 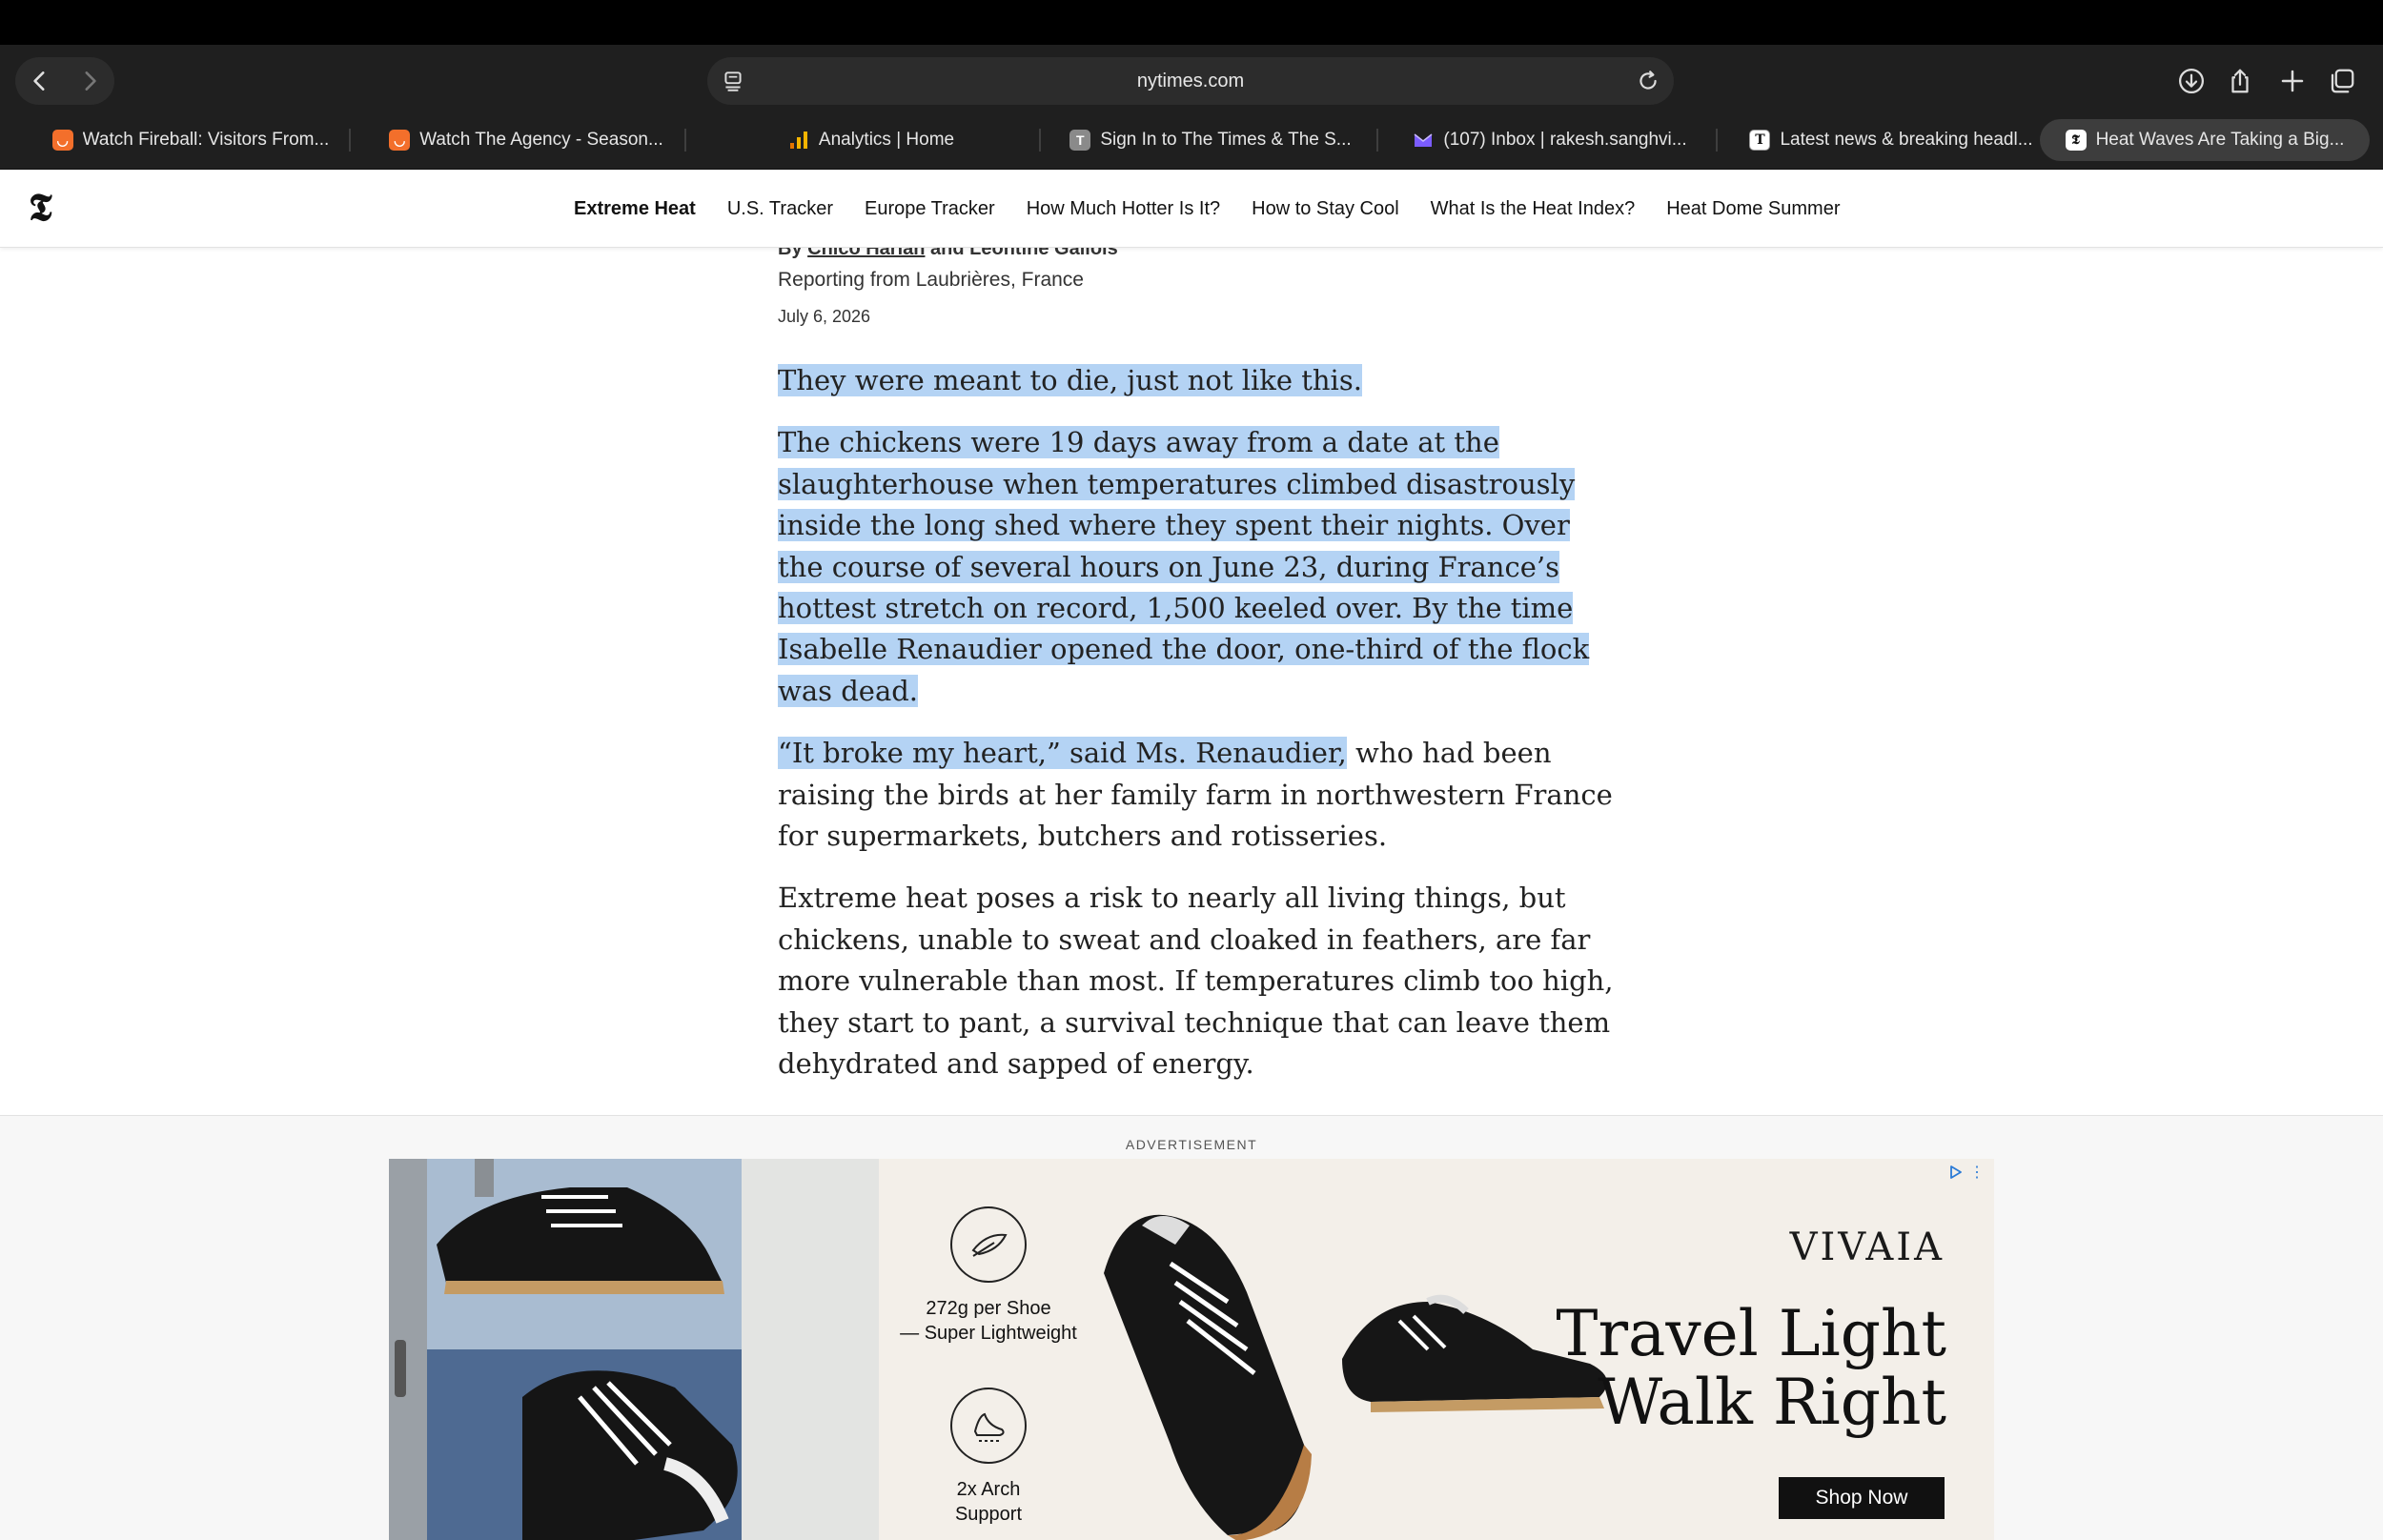 I want to click on downloads-button, so click(x=2192, y=81).